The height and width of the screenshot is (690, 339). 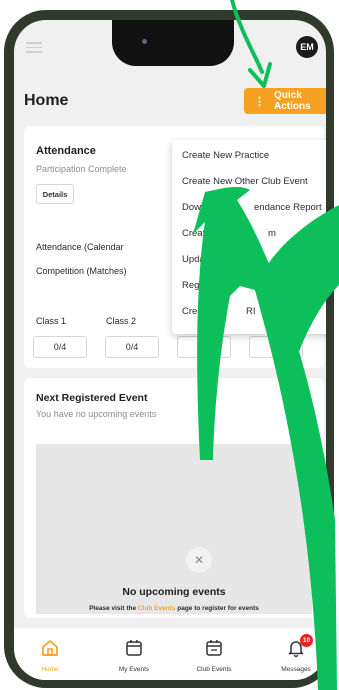 I want to click on class-1-value: 0/4, so click(x=60, y=347).